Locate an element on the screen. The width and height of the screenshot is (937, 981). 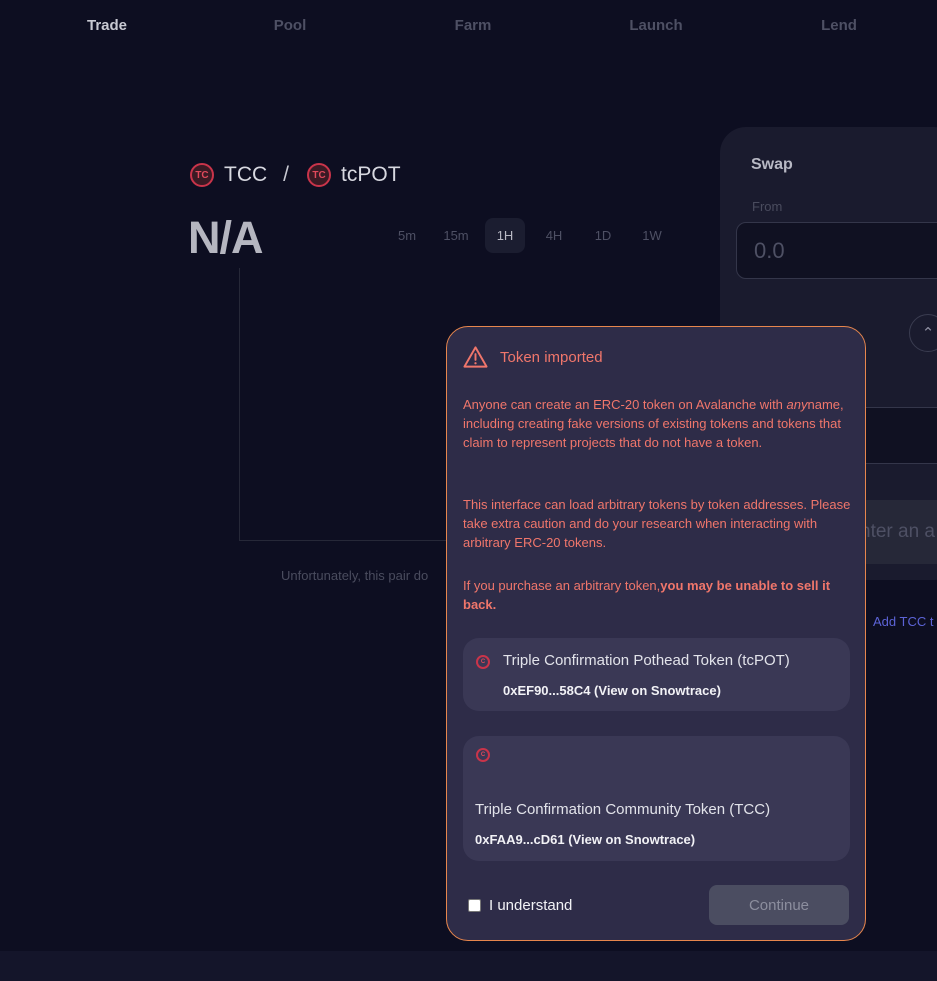
swap-from-input: 0.0 is located at coordinates (836, 250).